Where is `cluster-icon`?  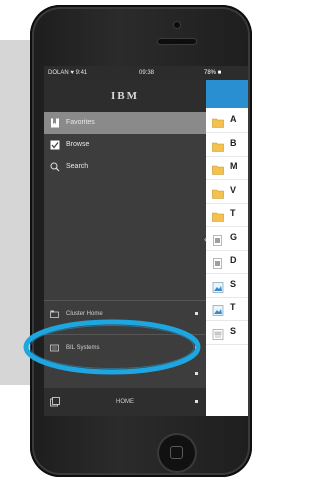
cluster-icon is located at coordinates (54, 348).